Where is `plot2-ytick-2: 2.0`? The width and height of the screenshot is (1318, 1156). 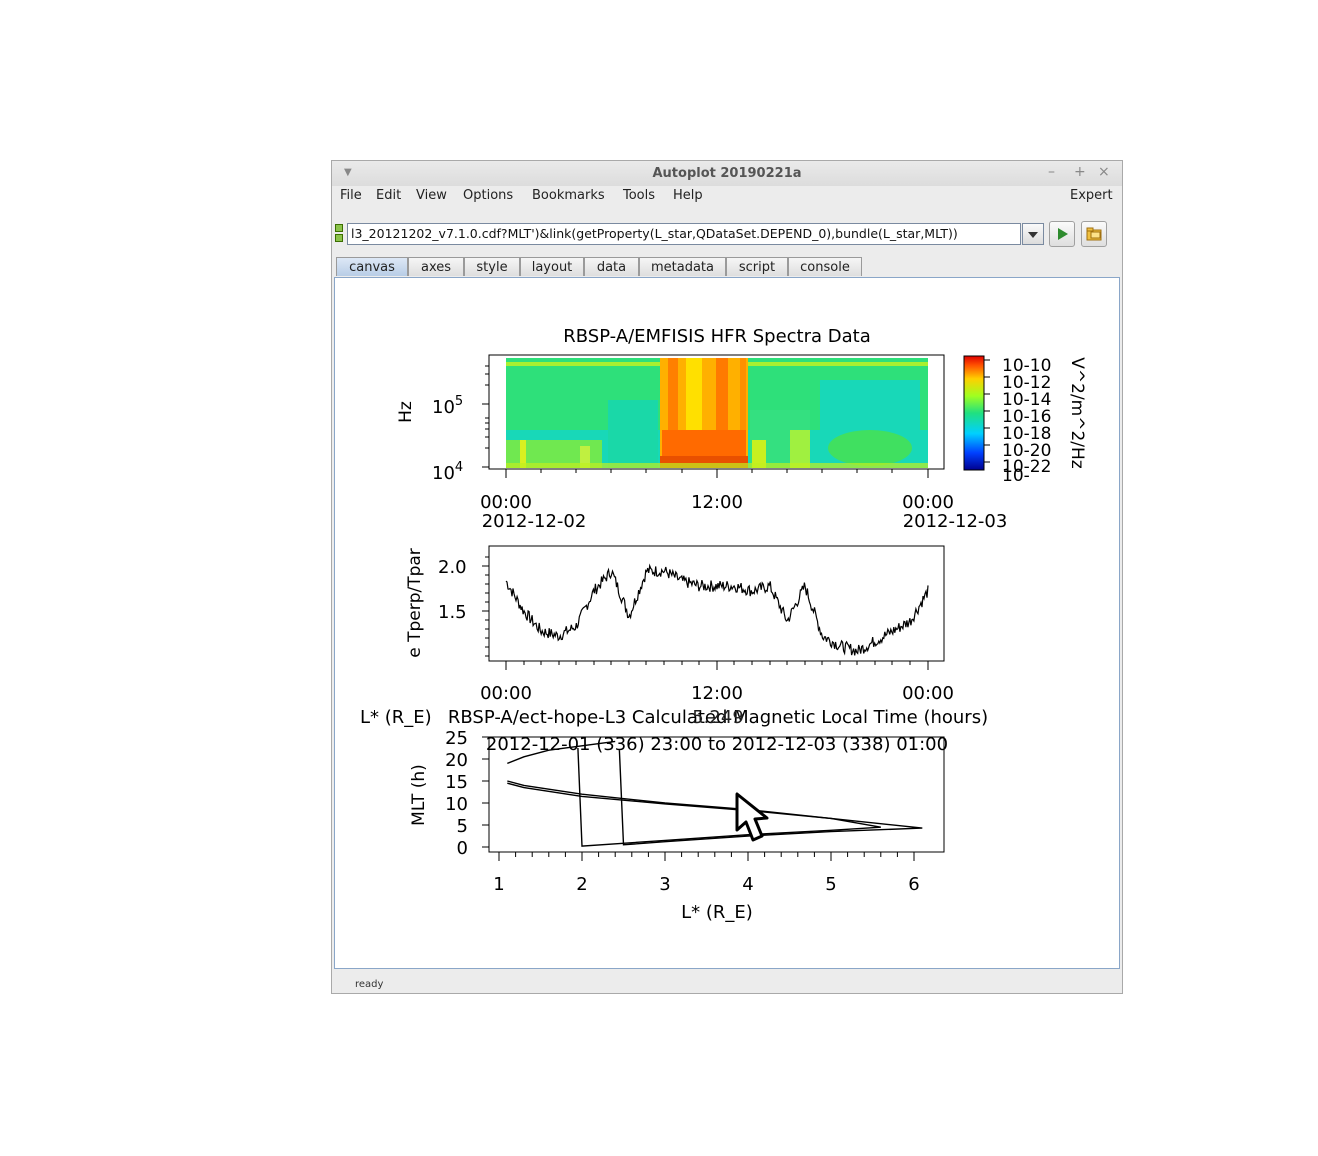 plot2-ytick-2: 2.0 is located at coordinates (452, 567).